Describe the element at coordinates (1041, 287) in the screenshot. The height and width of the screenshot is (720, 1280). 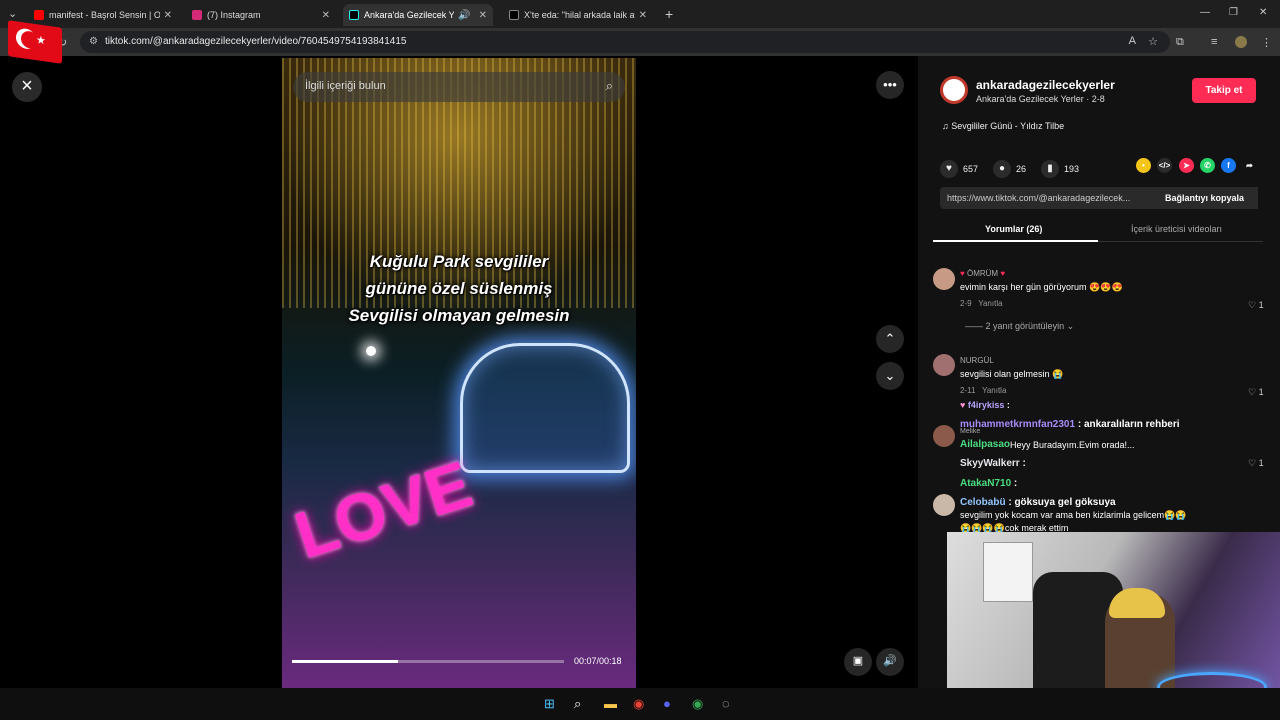
I see `comment-text: evimin karşı her gün görüyorum 😍😍😍` at that location.